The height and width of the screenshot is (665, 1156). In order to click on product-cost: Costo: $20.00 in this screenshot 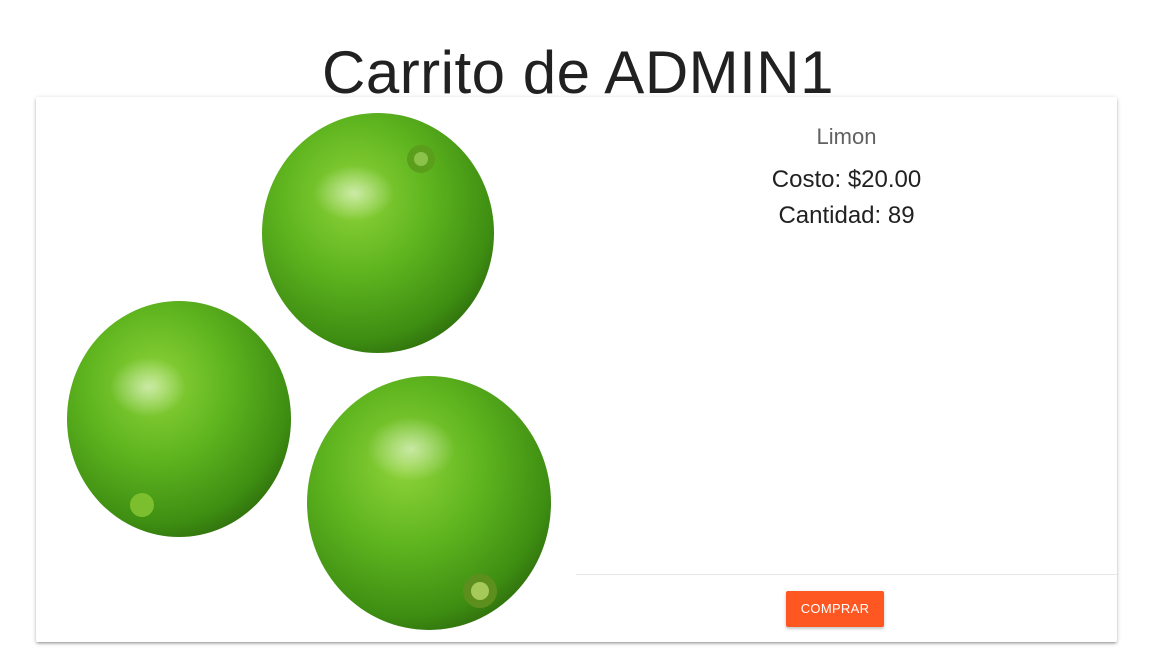, I will do `click(846, 179)`.